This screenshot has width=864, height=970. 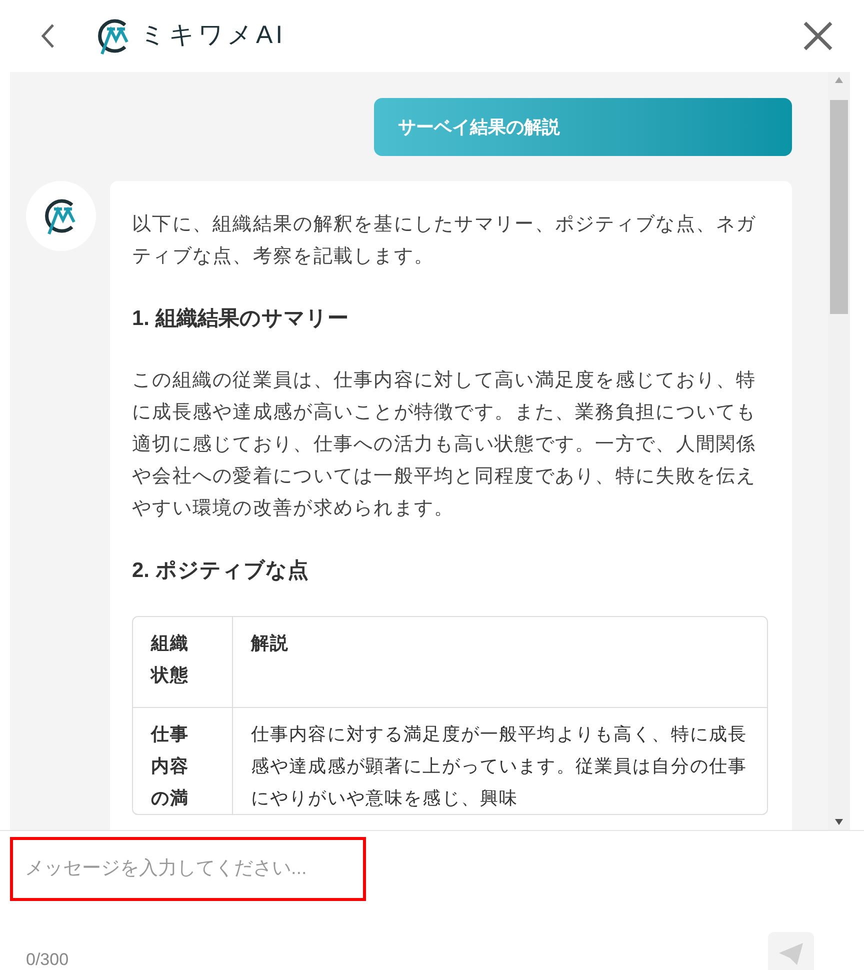 What do you see at coordinates (445, 444) in the screenshot?
I see `message-paragraph: この組織の従業員は、仕事内容に対して高い満足度を感じており、特に成長感や達成感が高いことが特徴です。また、業務負担についても適切に感じており、仕事への活力も高い状態です。一方で、人間関係や会社への愛着については一般平均と同程度であり、特に失敗を伝えやすい環境の改善が求められます。` at bounding box center [445, 444].